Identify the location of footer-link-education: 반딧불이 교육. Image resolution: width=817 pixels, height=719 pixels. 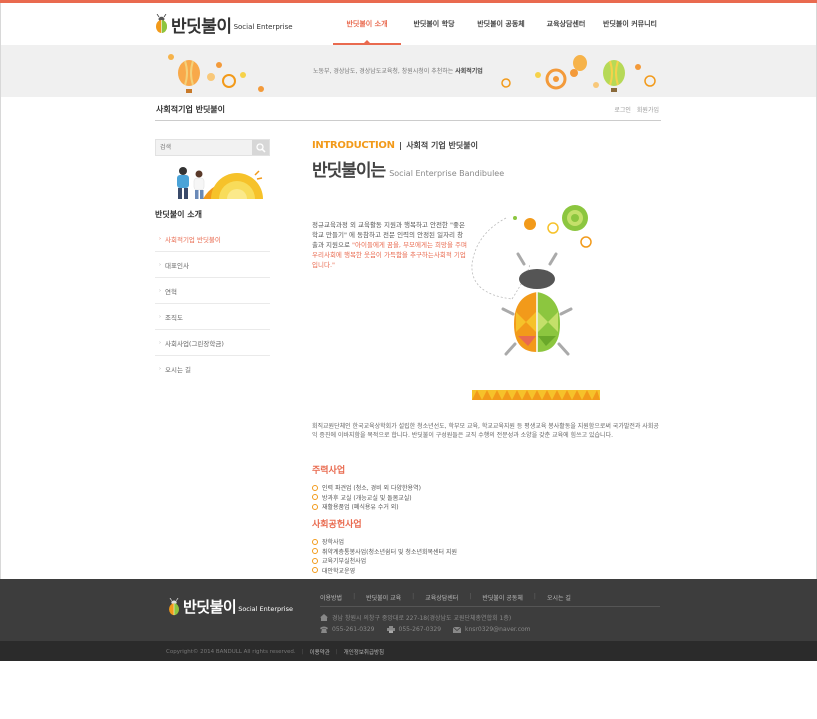
(383, 597).